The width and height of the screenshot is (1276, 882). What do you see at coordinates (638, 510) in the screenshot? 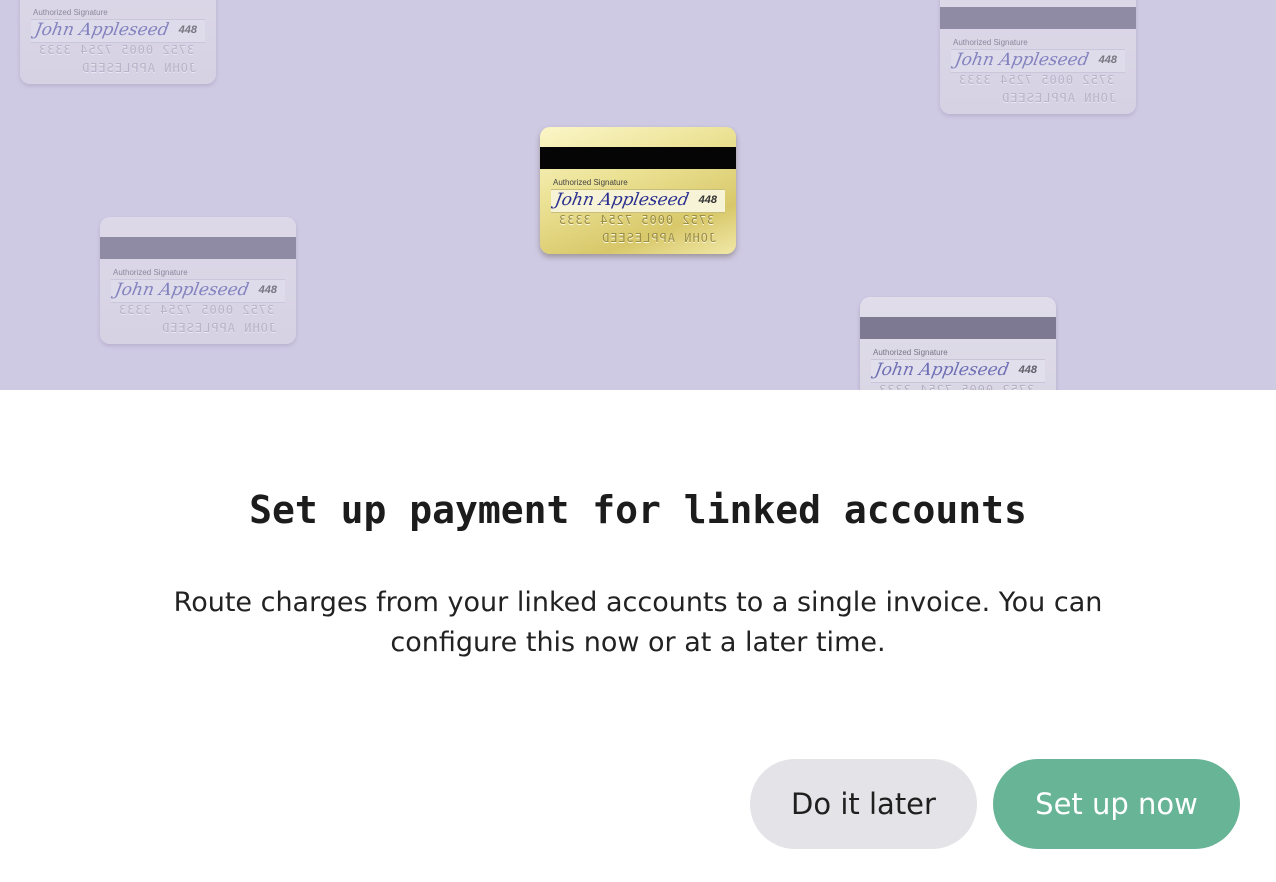
I see `dialog-title: Set up payment for linked accounts` at bounding box center [638, 510].